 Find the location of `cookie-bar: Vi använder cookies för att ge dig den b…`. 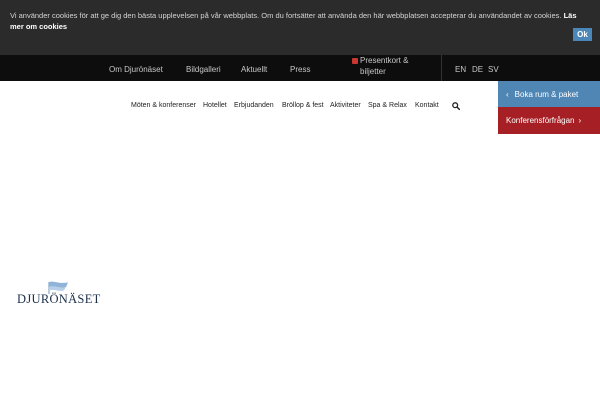

cookie-bar: Vi använder cookies för att ge dig den b… is located at coordinates (300, 27).